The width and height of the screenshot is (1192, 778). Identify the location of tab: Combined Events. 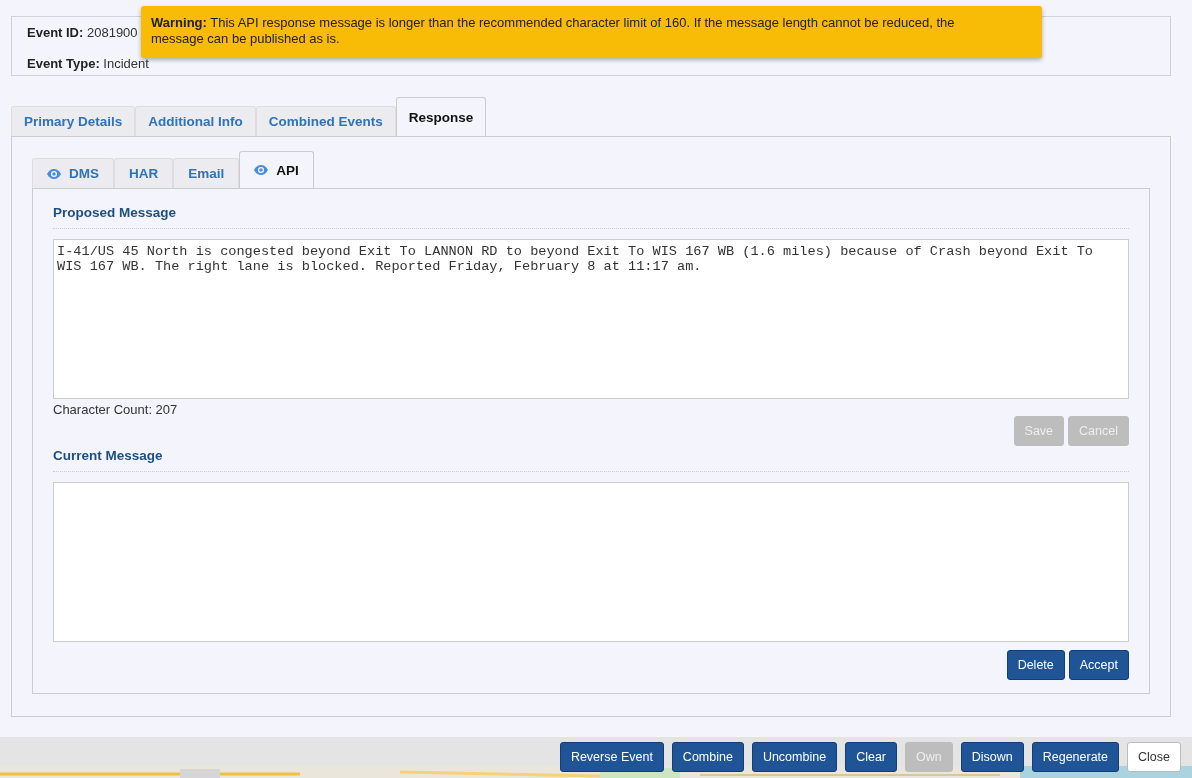
(325, 121).